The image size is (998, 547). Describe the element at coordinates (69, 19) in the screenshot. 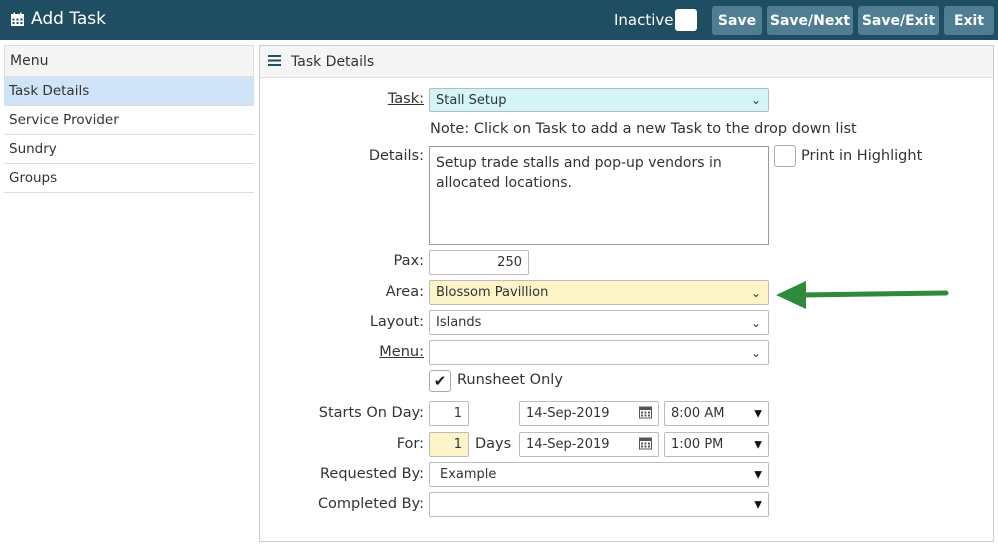

I see `page-title-text: Add Task` at that location.